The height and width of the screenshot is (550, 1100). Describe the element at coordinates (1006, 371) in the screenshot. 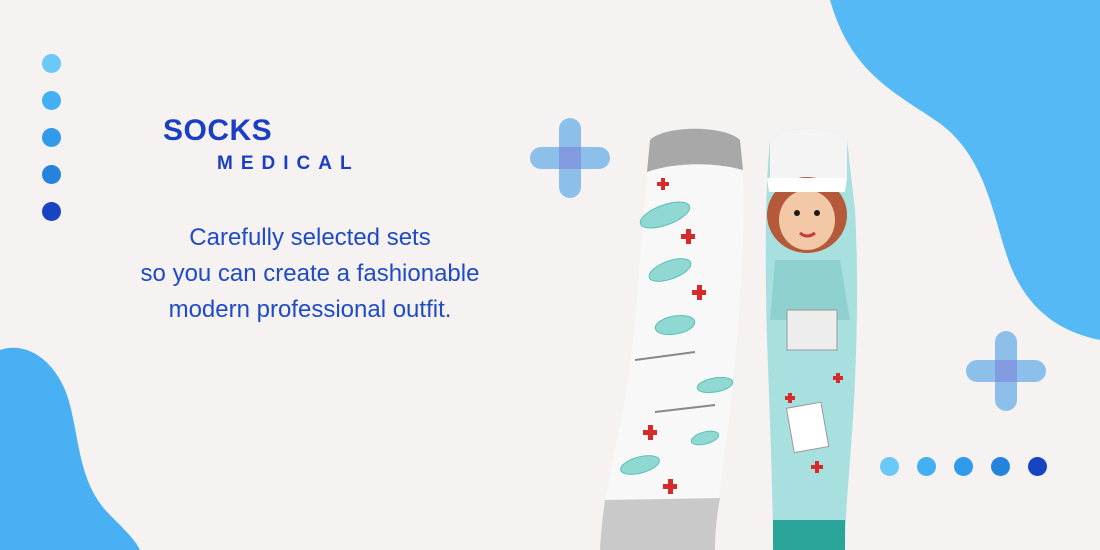

I see `plus-icon` at that location.